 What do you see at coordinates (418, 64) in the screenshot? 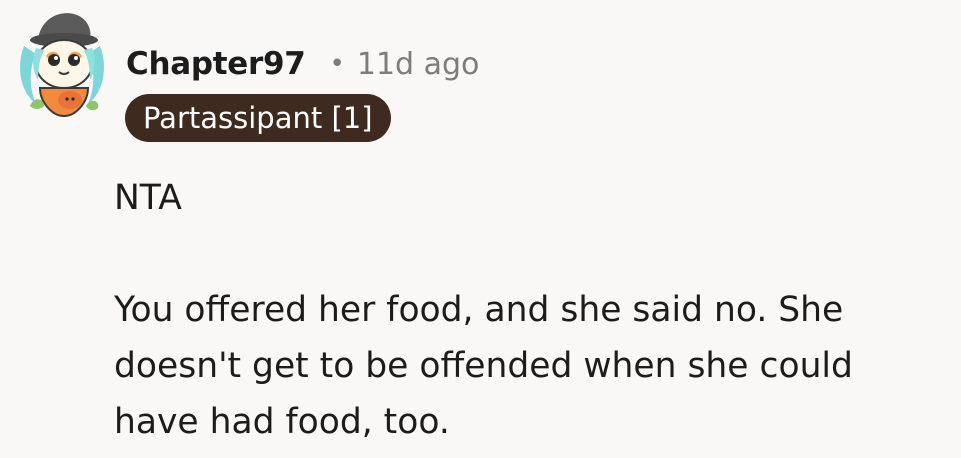
I see `timestamp-link: 11d ago` at bounding box center [418, 64].